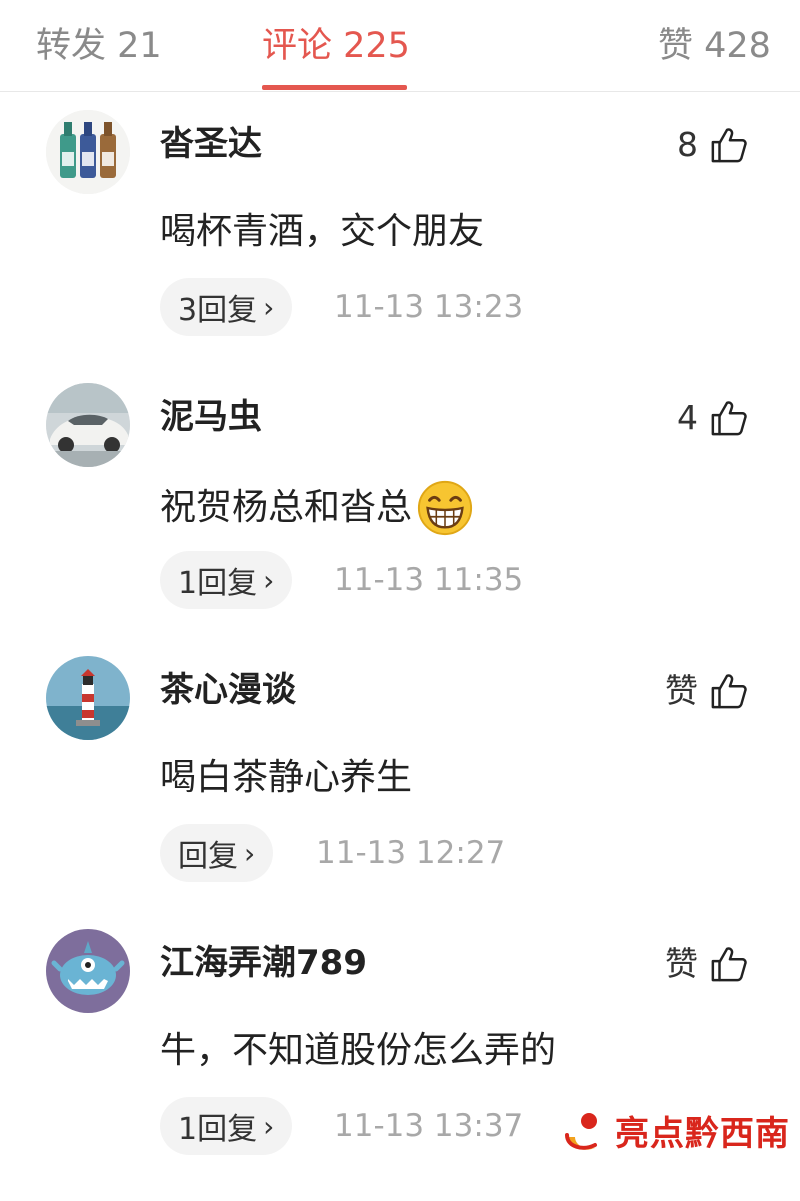 This screenshot has width=800, height=1201. Describe the element at coordinates (286, 507) in the screenshot. I see `comment-text-content: 祝贺杨总和沓总` at that location.